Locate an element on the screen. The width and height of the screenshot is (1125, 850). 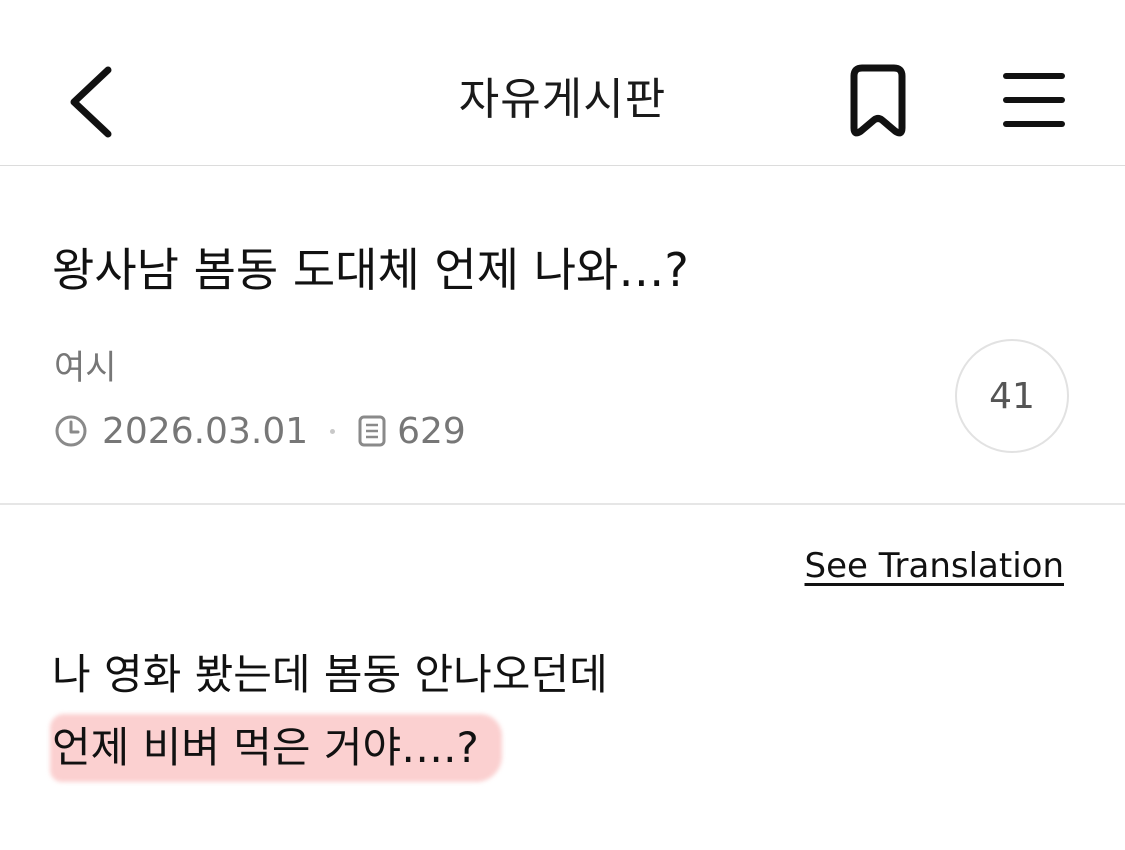
content-divider is located at coordinates (562, 504).